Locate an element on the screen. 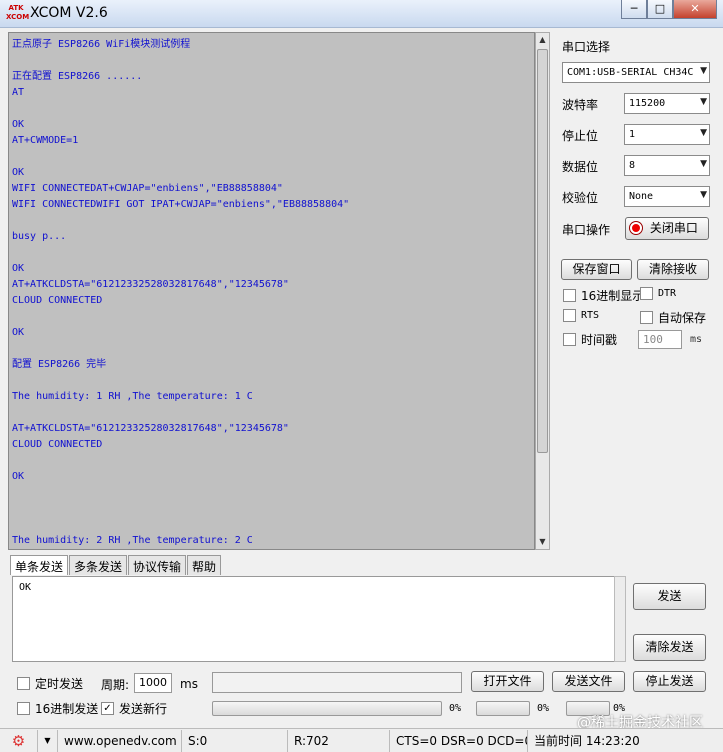 This screenshot has width=723, height=752. tab-single-send: 单条发送 is located at coordinates (39, 565).